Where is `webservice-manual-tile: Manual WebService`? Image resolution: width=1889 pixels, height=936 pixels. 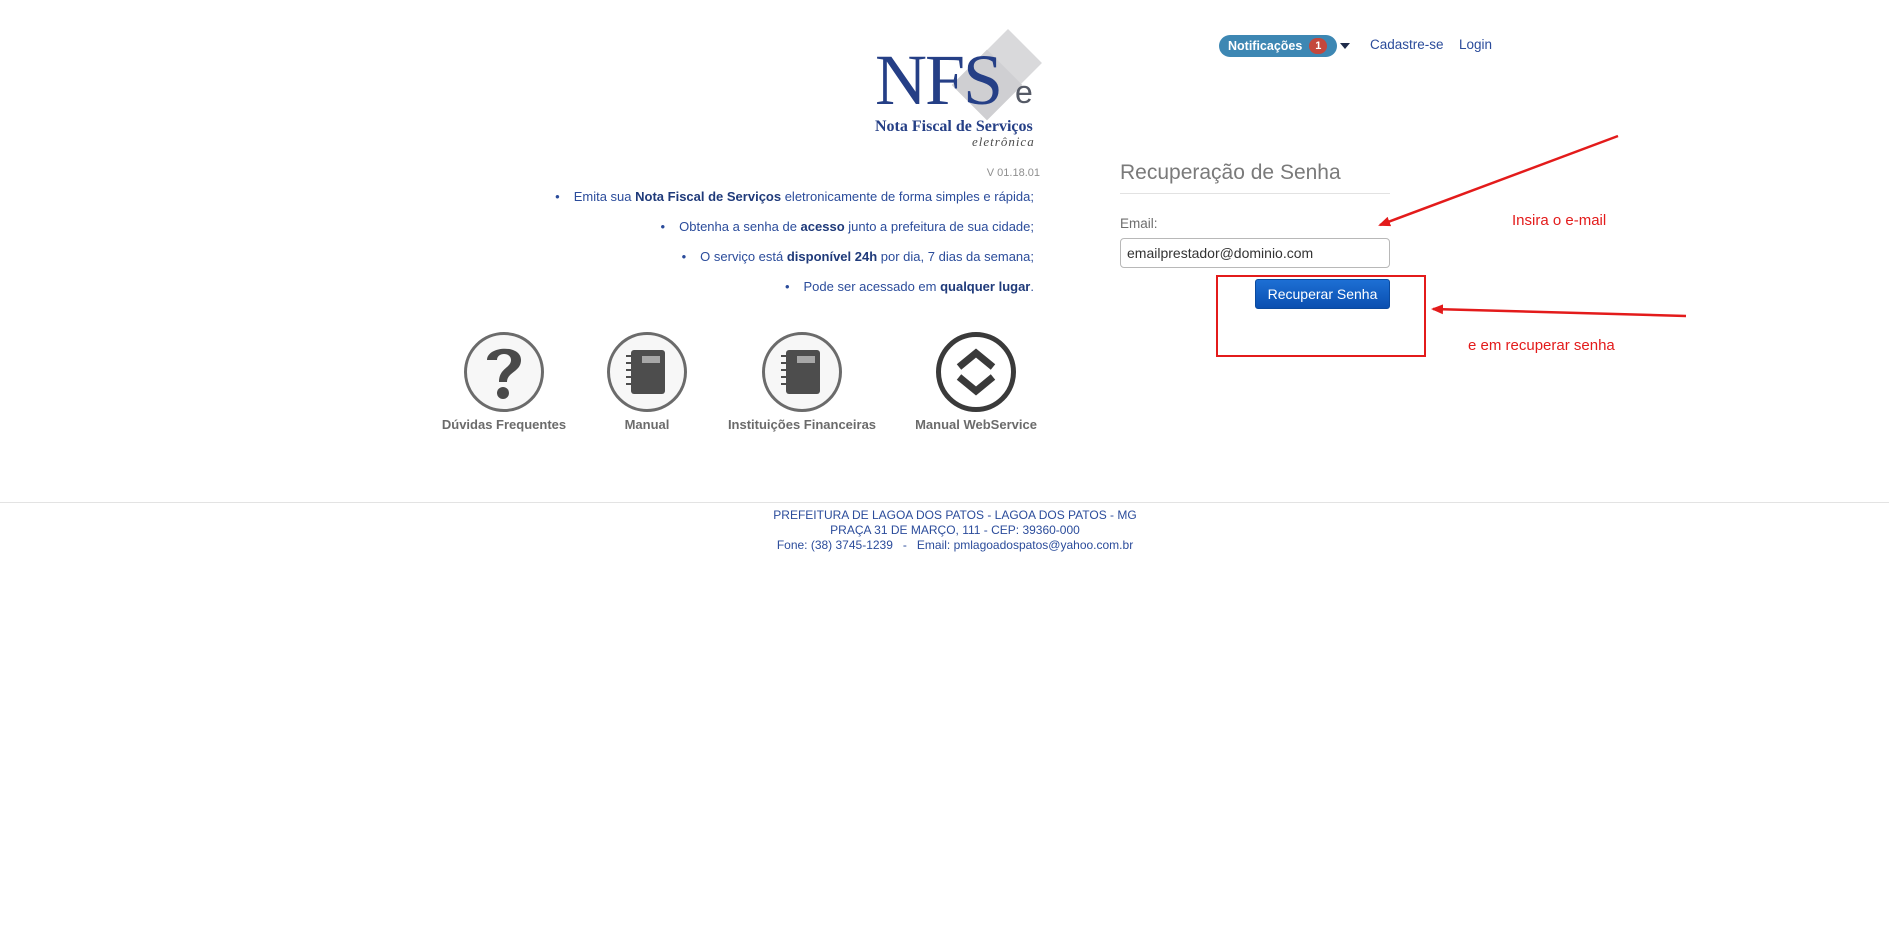 webservice-manual-tile: Manual WebService is located at coordinates (976, 382).